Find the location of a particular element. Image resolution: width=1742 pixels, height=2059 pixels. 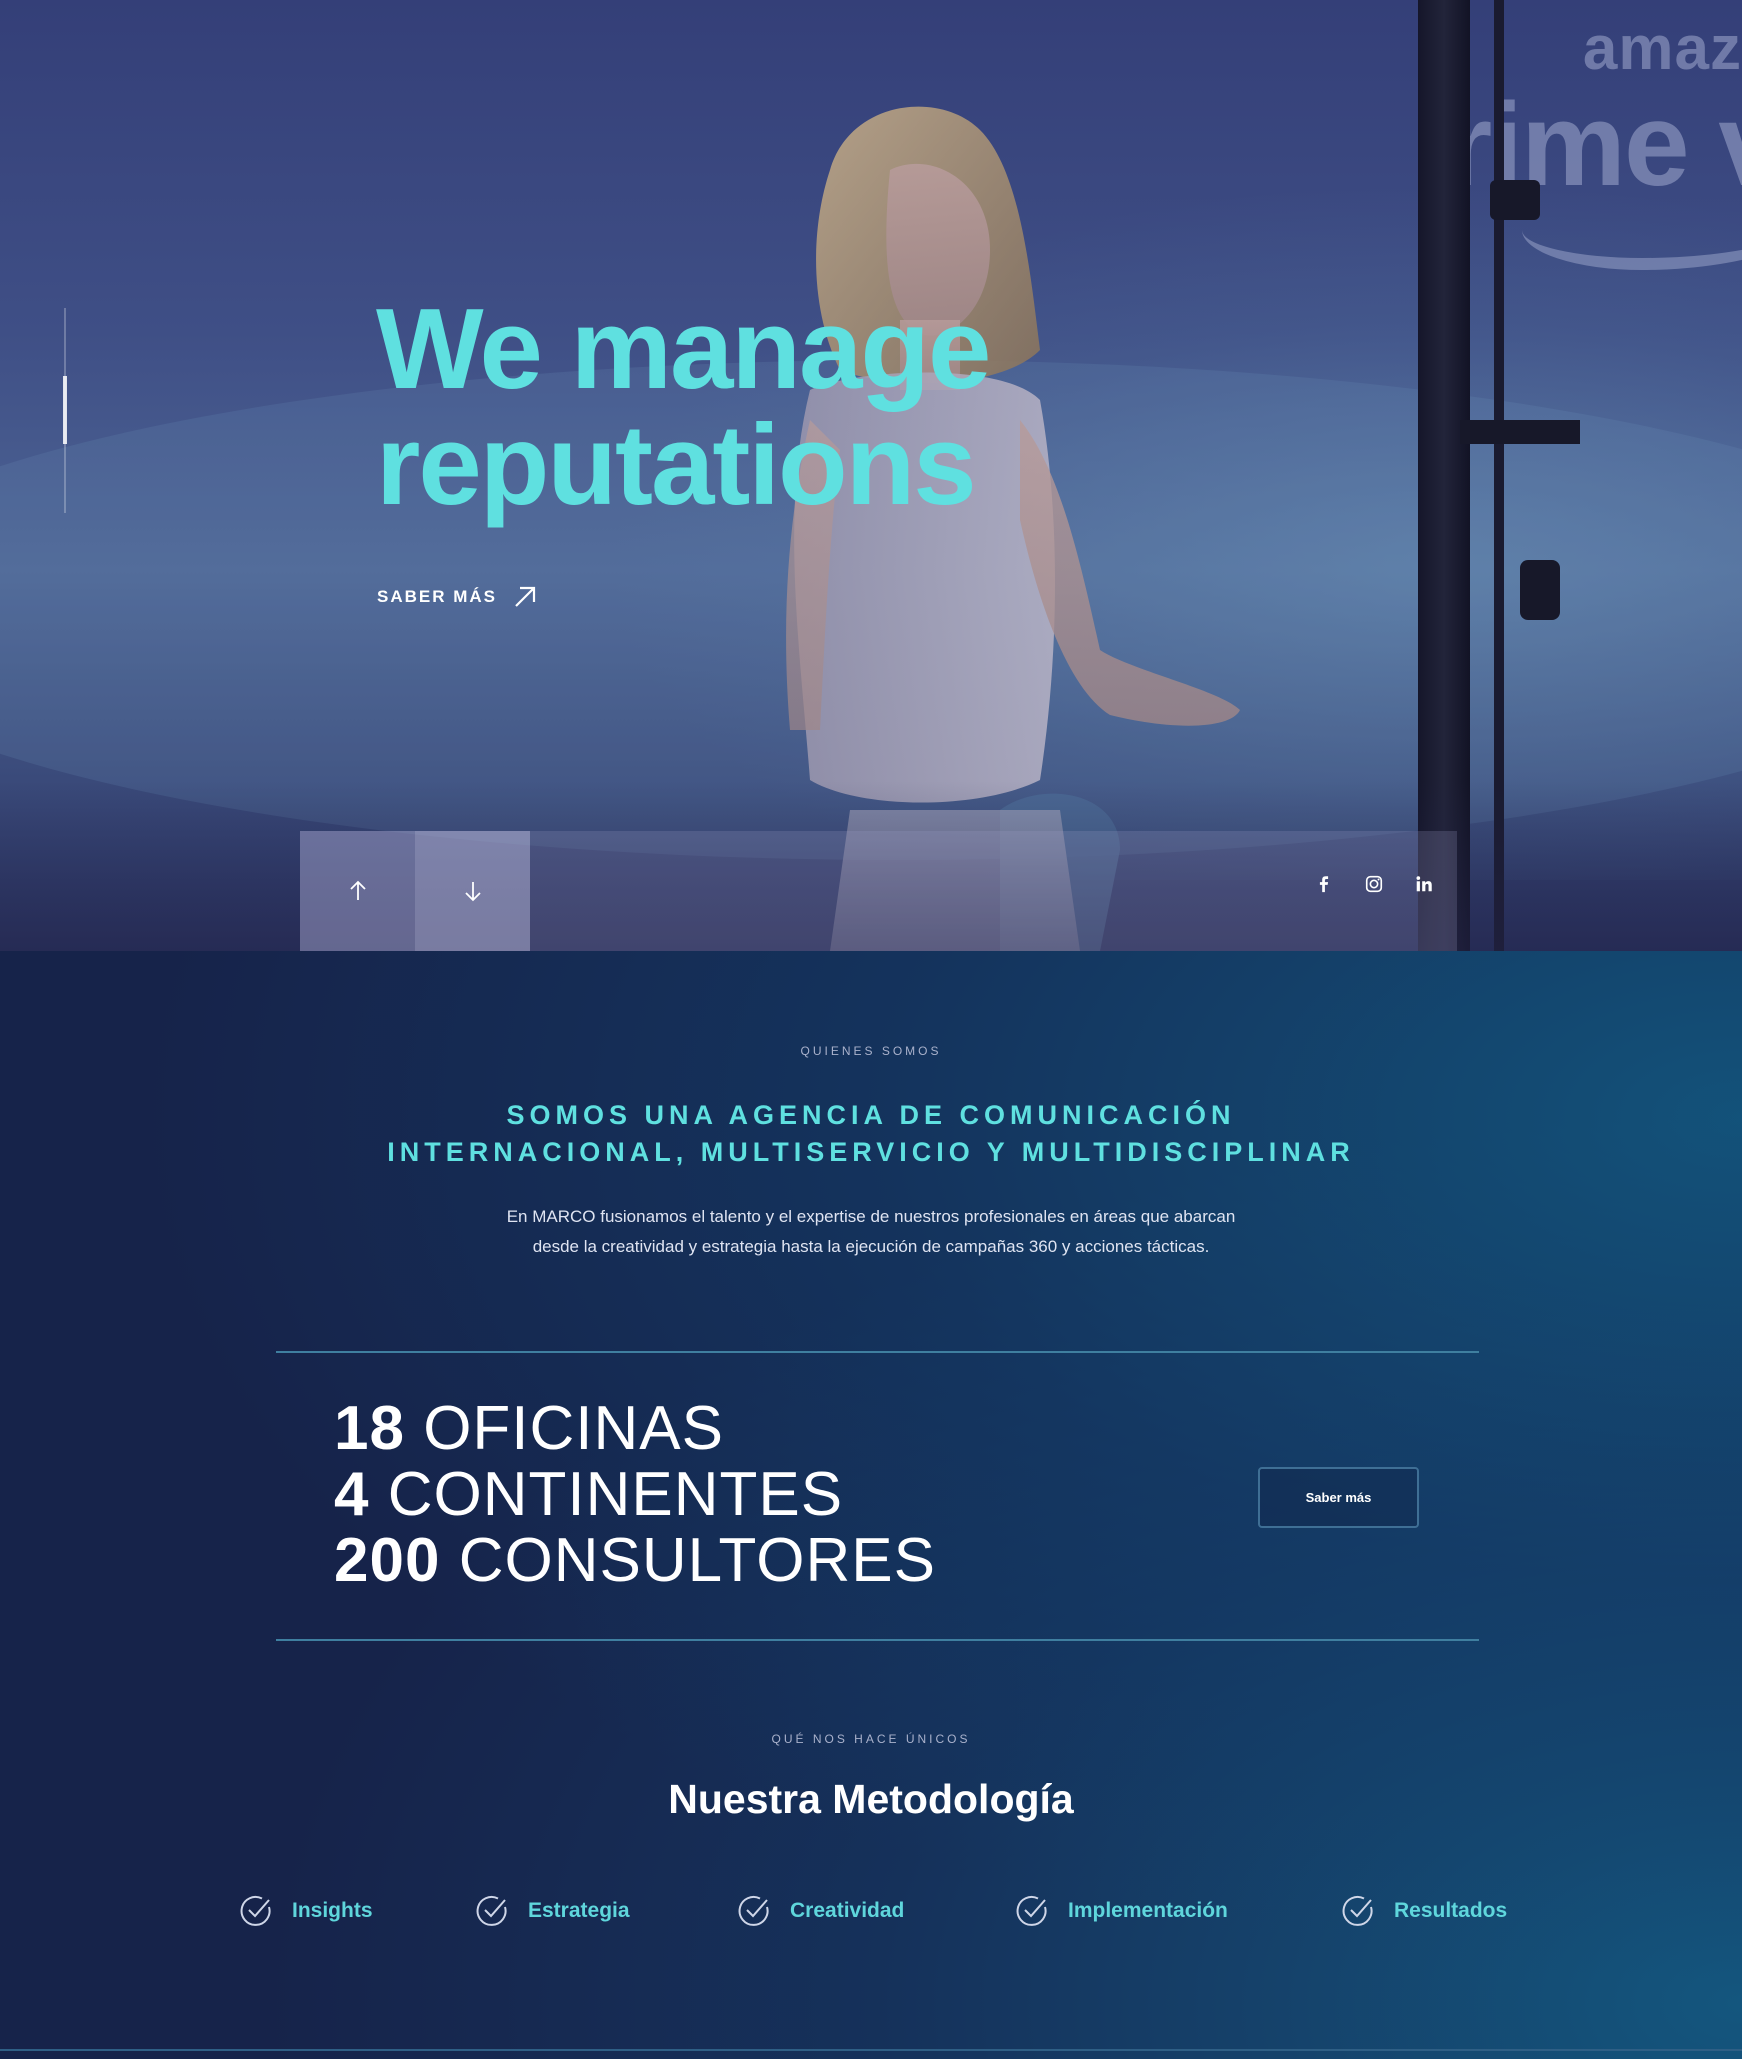

saber-mas-label: SABER MÁS is located at coordinates (437, 596).